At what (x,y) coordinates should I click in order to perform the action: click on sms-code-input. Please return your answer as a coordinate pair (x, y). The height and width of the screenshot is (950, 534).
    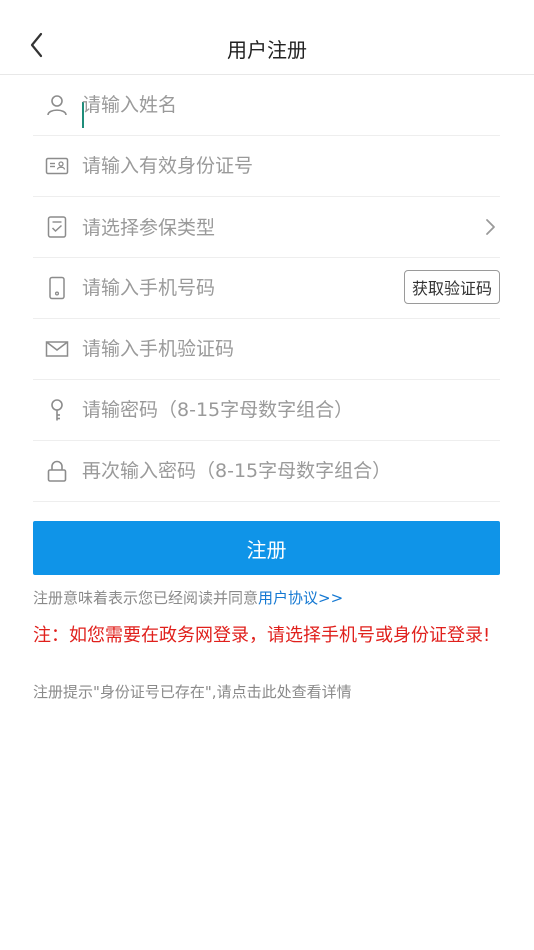
    Looking at the image, I should click on (287, 349).